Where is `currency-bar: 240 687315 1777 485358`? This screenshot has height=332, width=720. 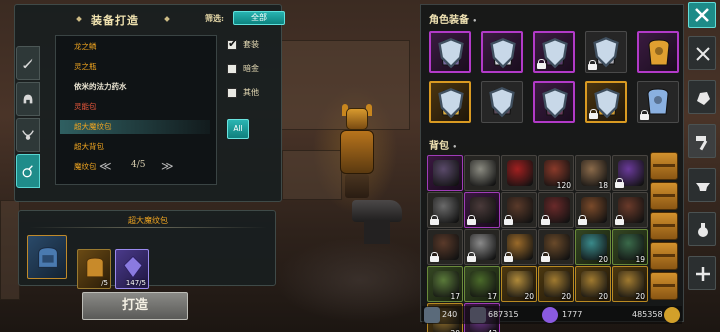 currency-bar: 240 687315 1777 485358 is located at coordinates (552, 315).